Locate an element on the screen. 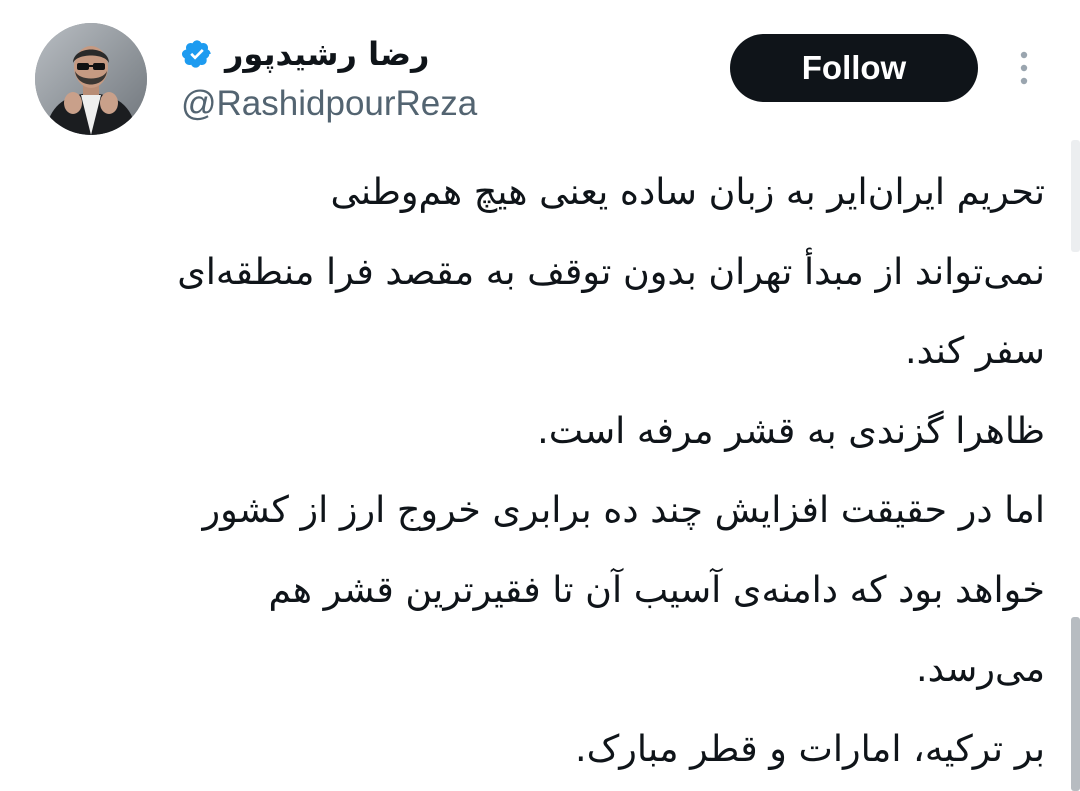 This screenshot has height=791, width=1080. tweet-text-line: بر ترکیه، امارات و قطر مبارک. is located at coordinates (809, 748).